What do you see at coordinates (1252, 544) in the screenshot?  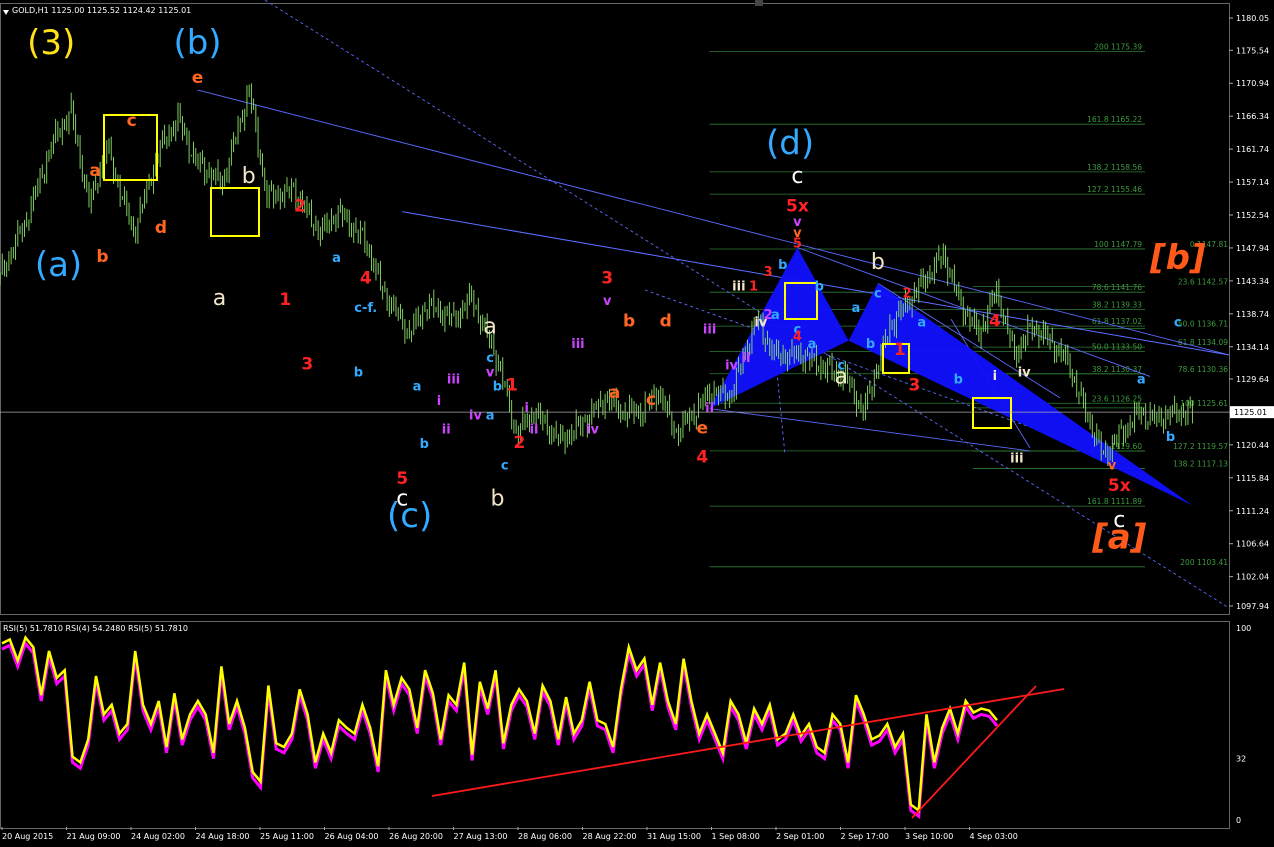 I see `y-tick-label: 1106.64` at bounding box center [1252, 544].